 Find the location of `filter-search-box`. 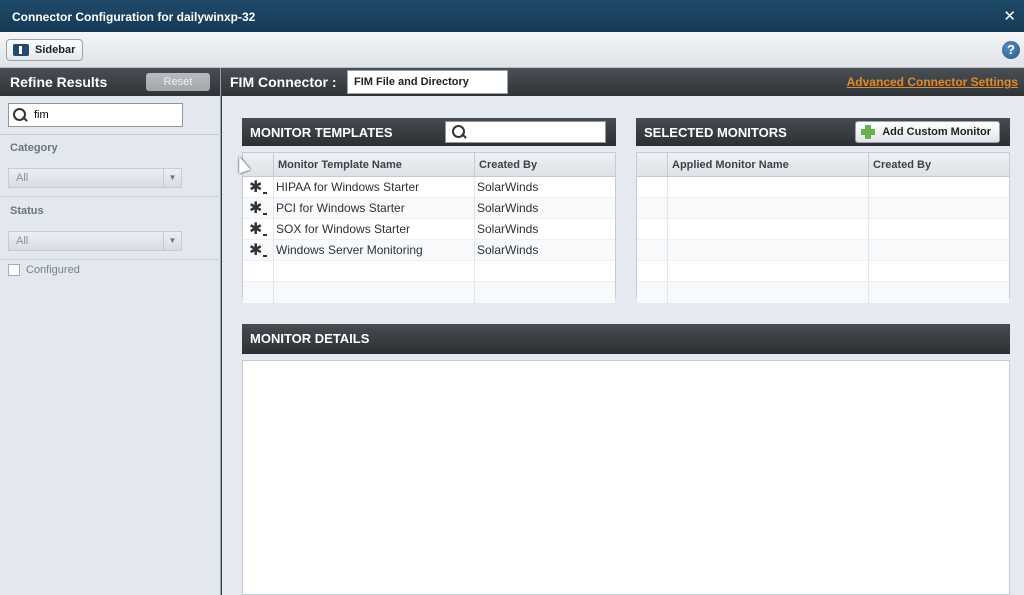

filter-search-box is located at coordinates (95, 115).